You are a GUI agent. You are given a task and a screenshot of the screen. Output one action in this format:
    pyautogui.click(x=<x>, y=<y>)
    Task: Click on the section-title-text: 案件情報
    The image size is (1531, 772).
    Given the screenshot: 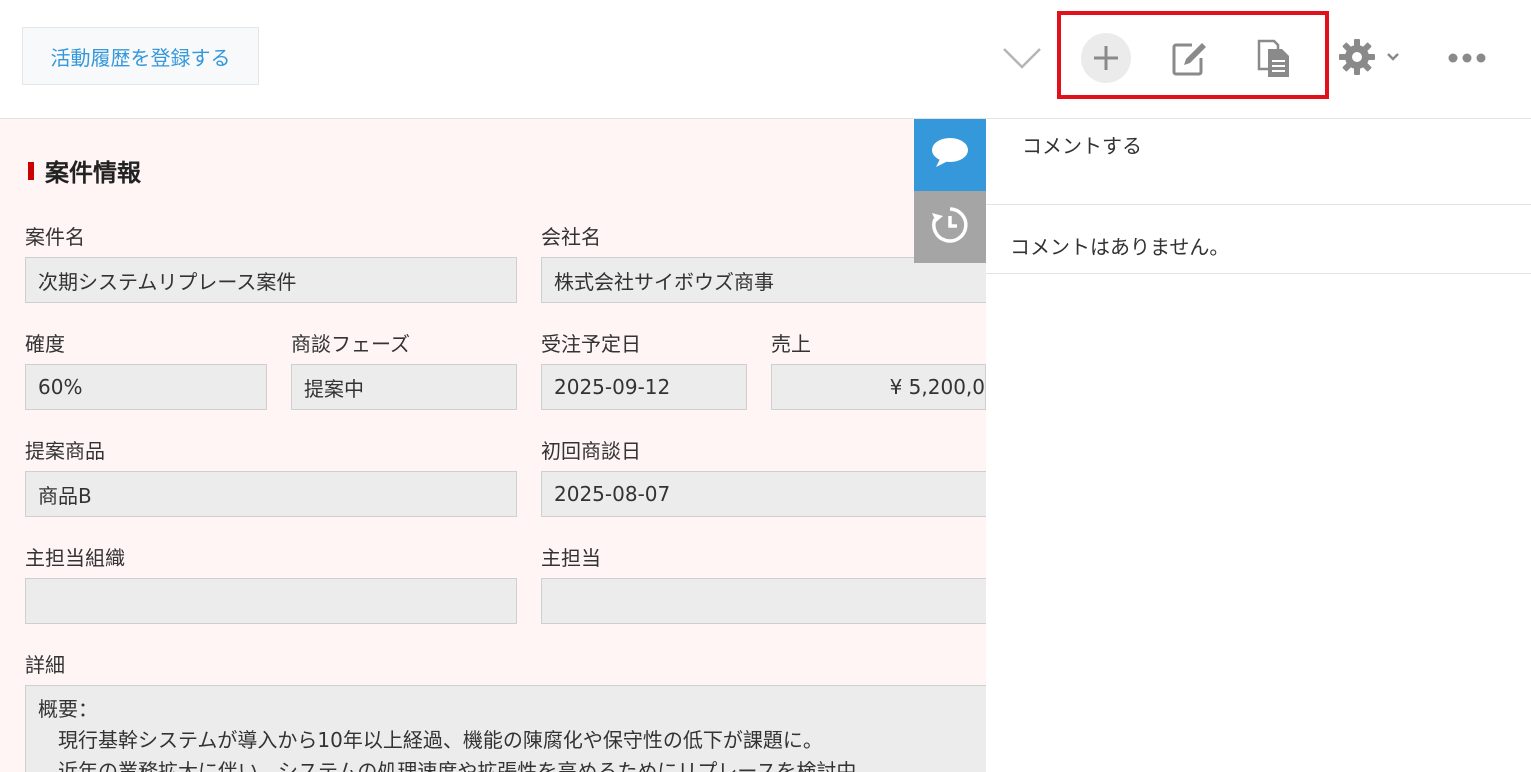 What is the action you would take?
    pyautogui.click(x=93, y=173)
    